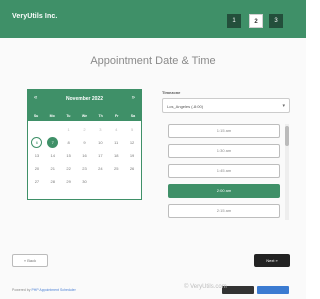  I want to click on calendar-month-label: November 2022, so click(84, 99).